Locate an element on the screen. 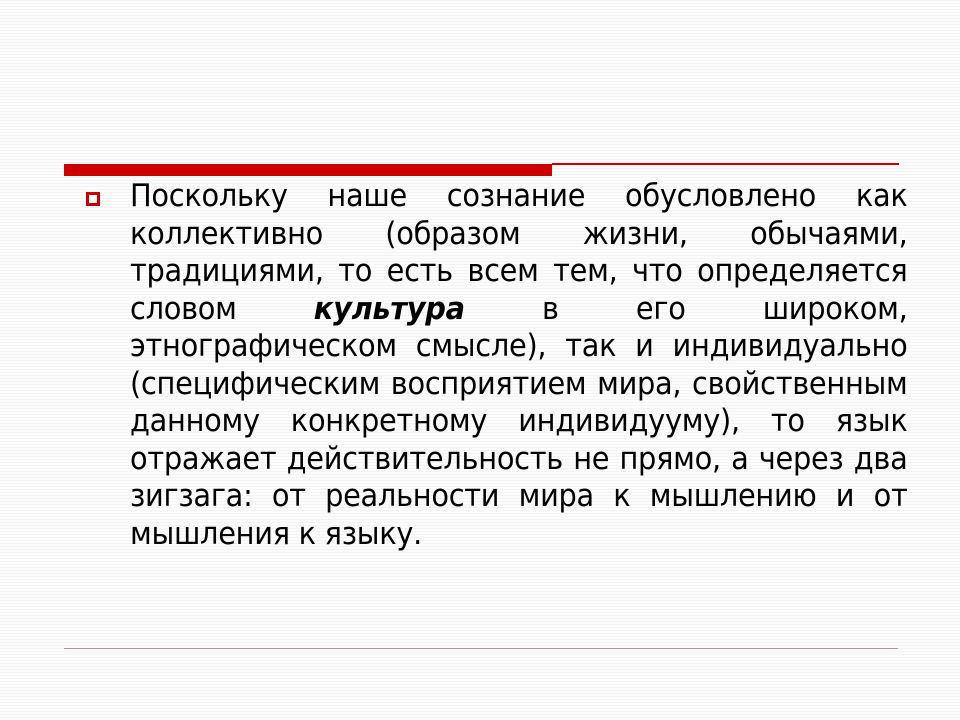 Image resolution: width=960 pixels, height=720 pixels. header-rule-thin is located at coordinates (725, 164).